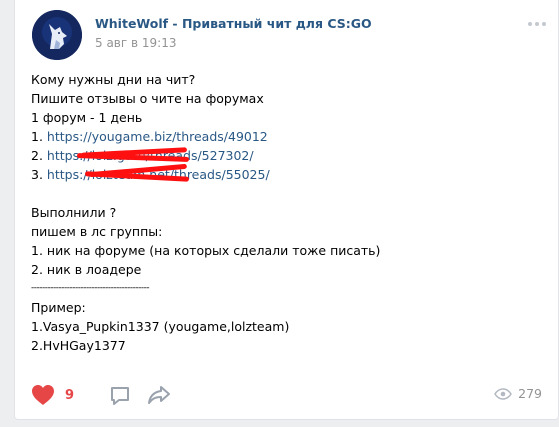  What do you see at coordinates (530, 393) in the screenshot?
I see `views-count: 279` at bounding box center [530, 393].